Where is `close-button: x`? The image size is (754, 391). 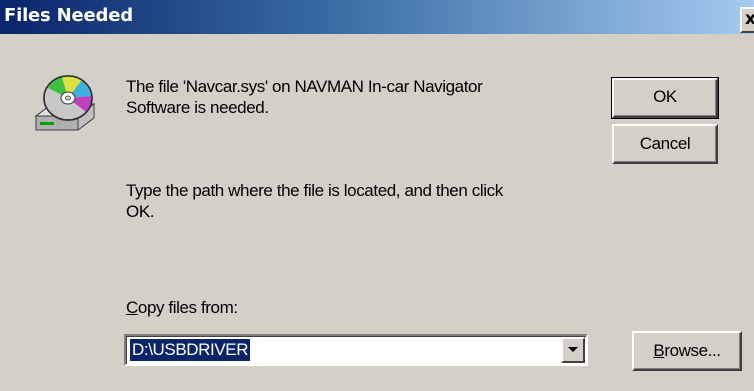
close-button: x is located at coordinates (747, 20).